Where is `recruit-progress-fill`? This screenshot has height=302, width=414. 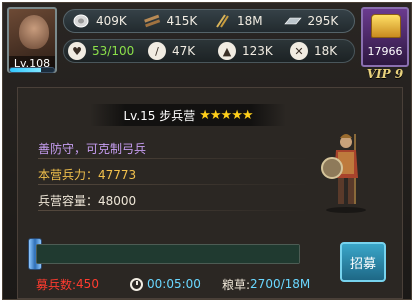 recruit-progress-fill is located at coordinates (168, 254).